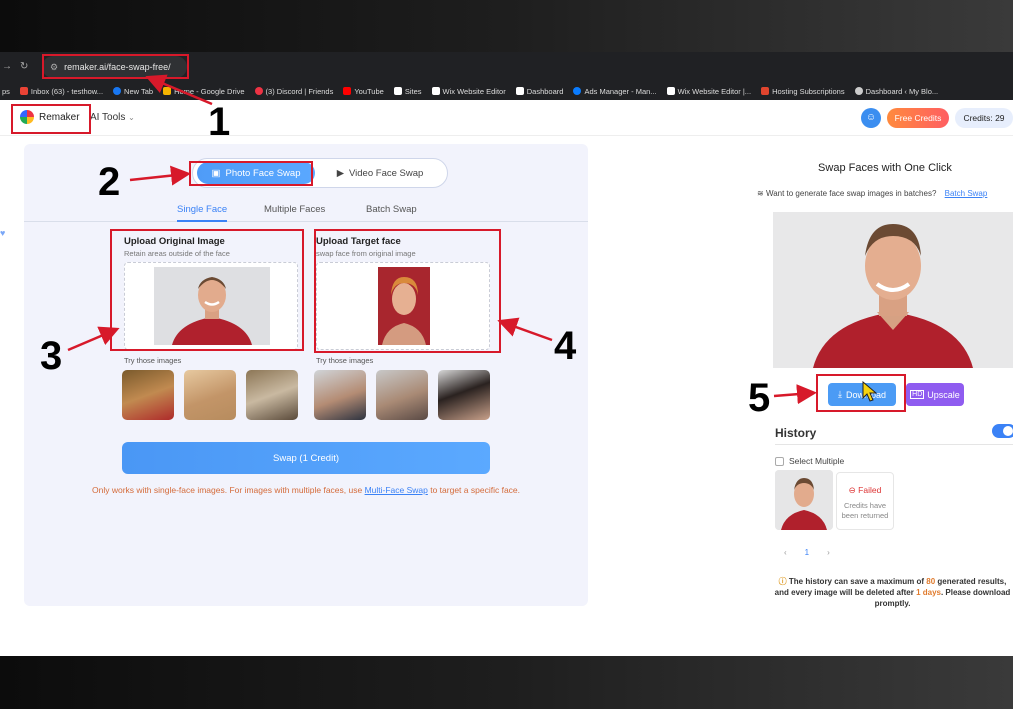  Describe the element at coordinates (765, 91) in the screenshot. I see `hosting-icon` at that location.